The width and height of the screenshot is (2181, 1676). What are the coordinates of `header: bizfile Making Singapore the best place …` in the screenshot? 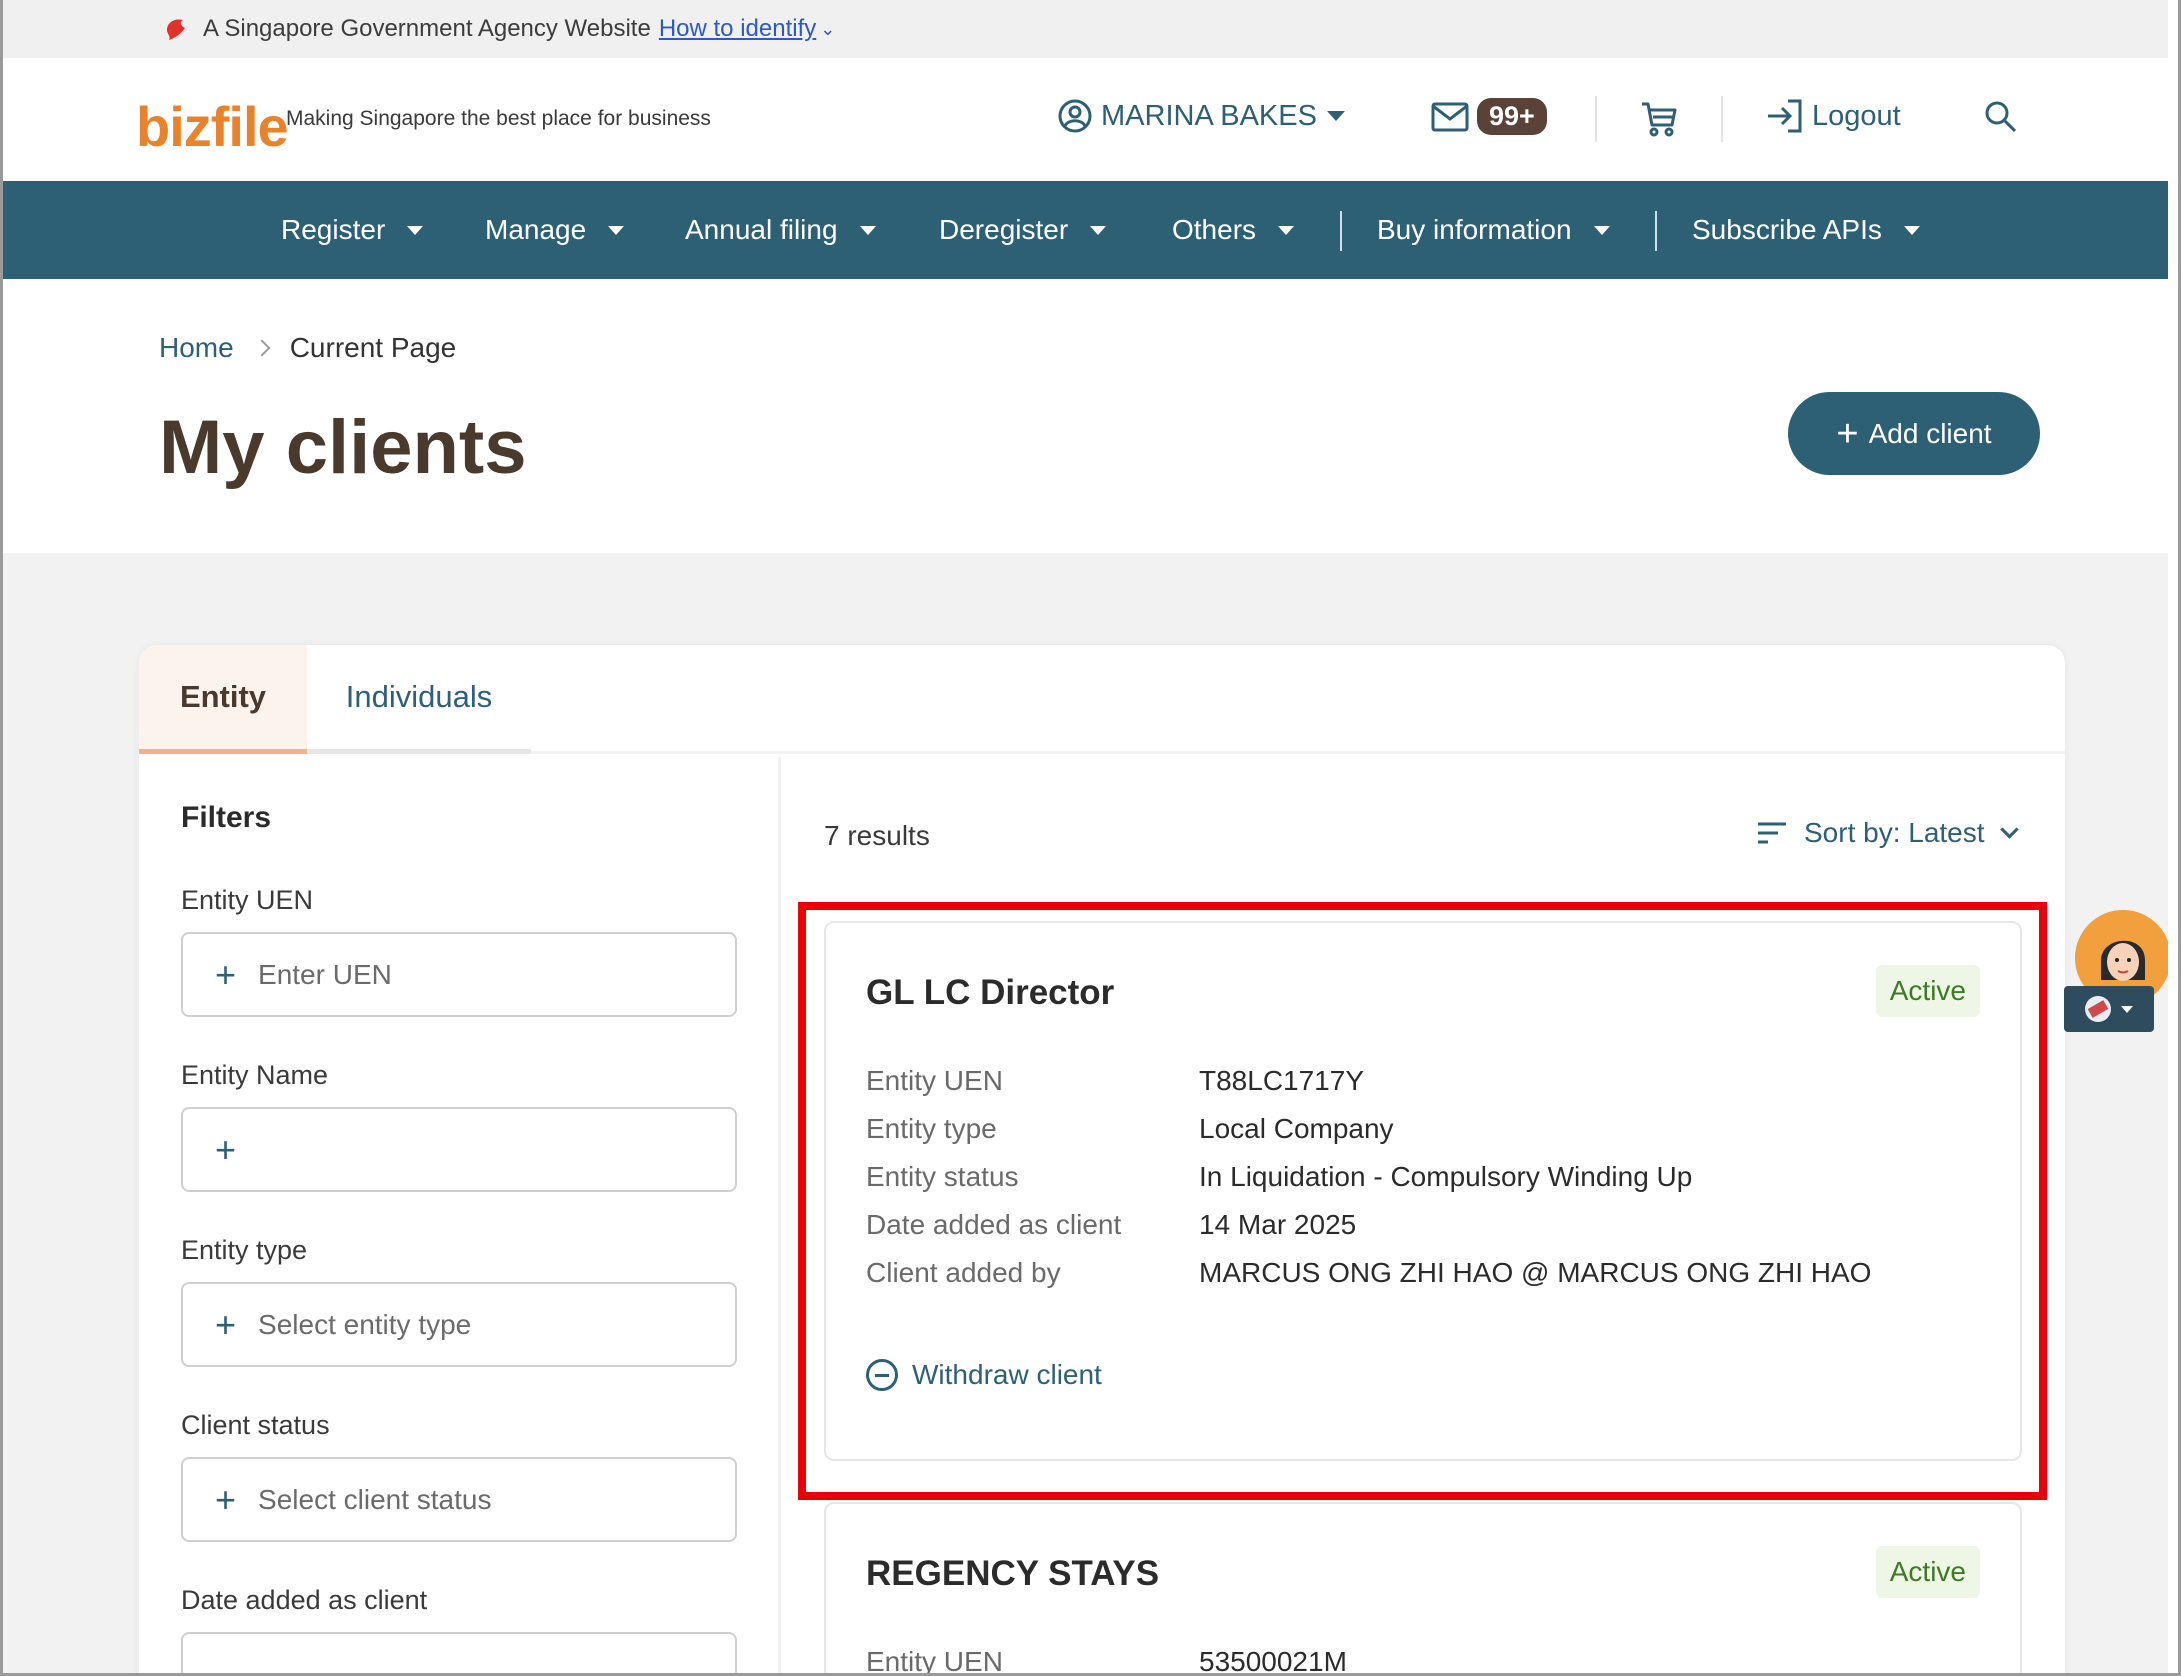 It's located at (1085, 119).